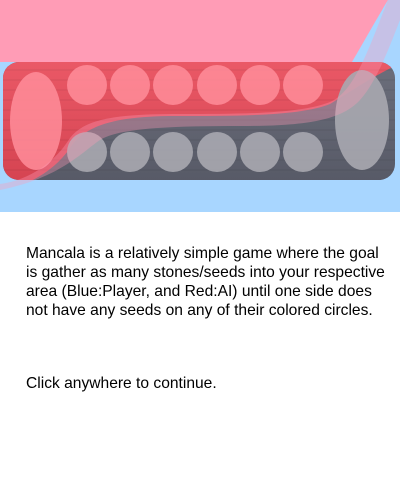  Describe the element at coordinates (121, 383) in the screenshot. I see `continue-prompt: Click anywhere to continue.` at that location.